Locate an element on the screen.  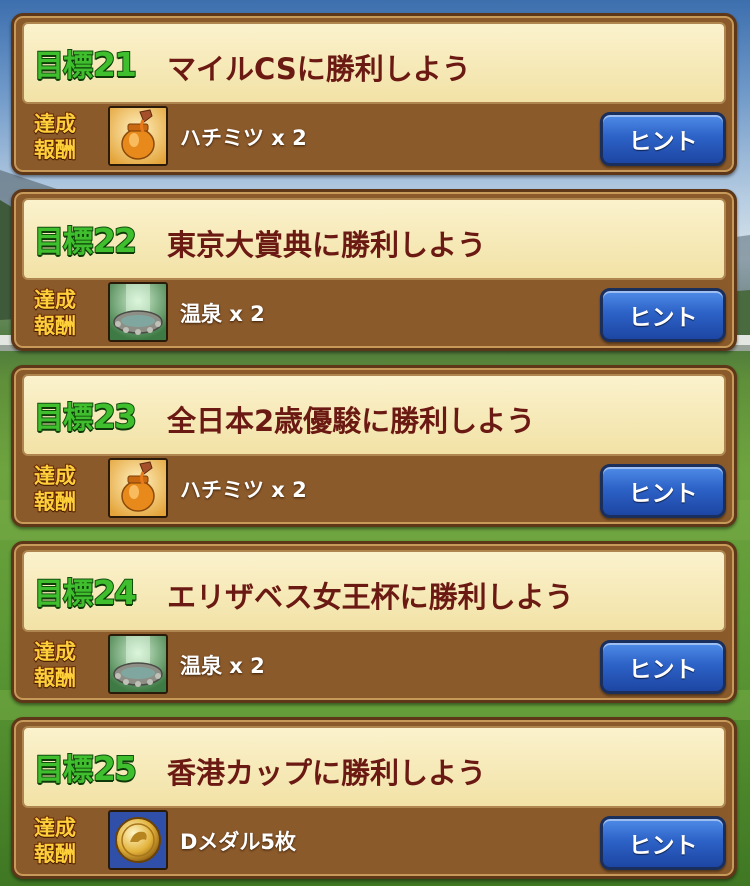
goal-title: マイルCSに勝利しよう is located at coordinates (319, 69).